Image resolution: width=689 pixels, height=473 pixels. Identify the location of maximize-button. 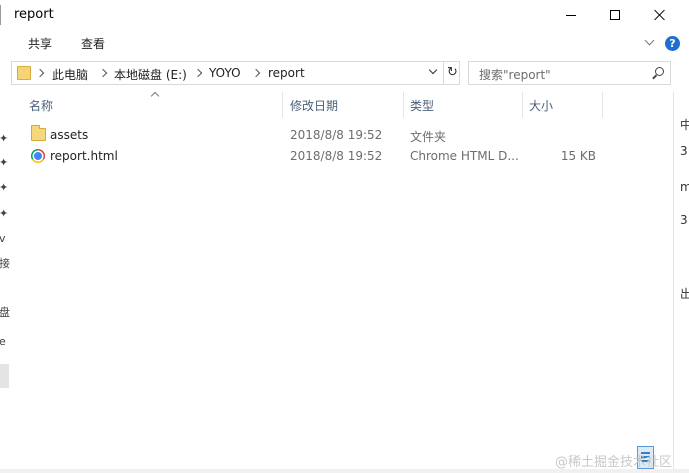
(615, 15).